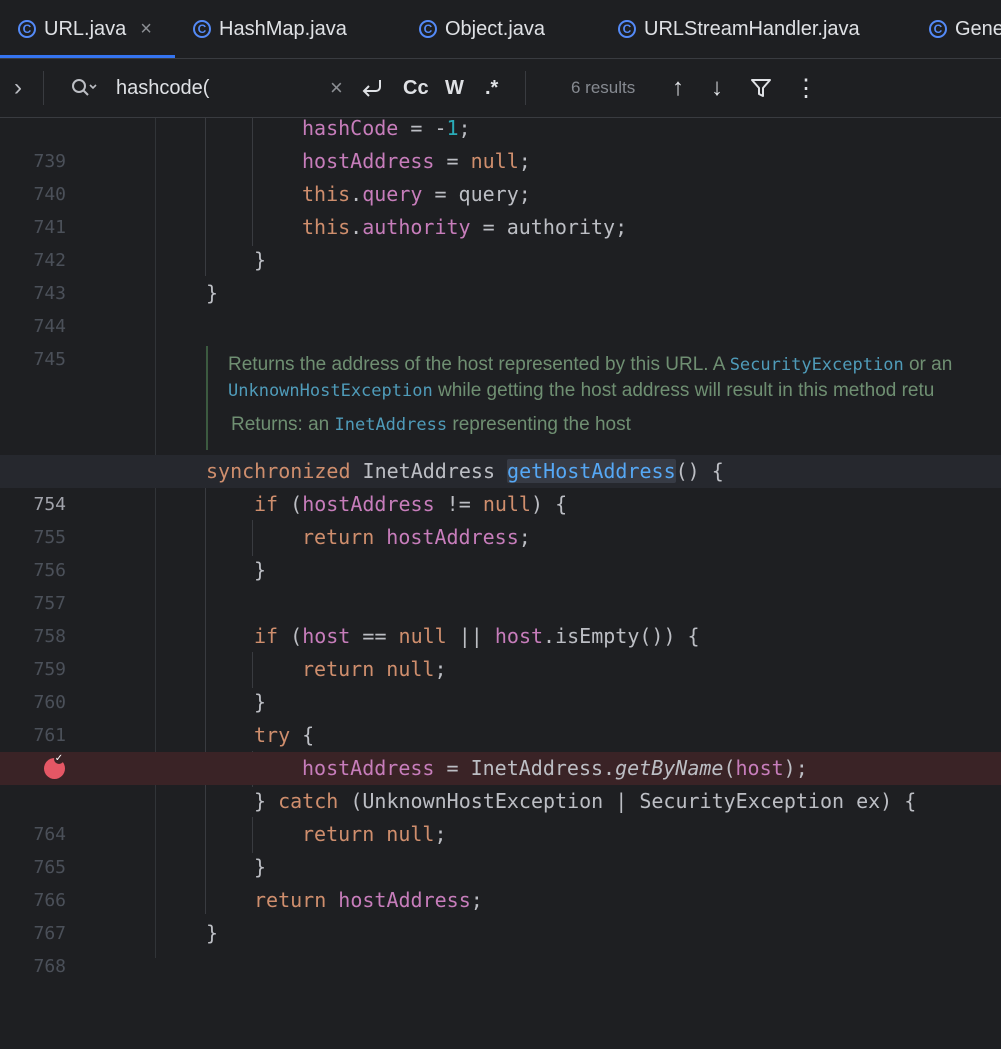 This screenshot has width=1001, height=1049. I want to click on regex-toggle: .*, so click(491, 88).